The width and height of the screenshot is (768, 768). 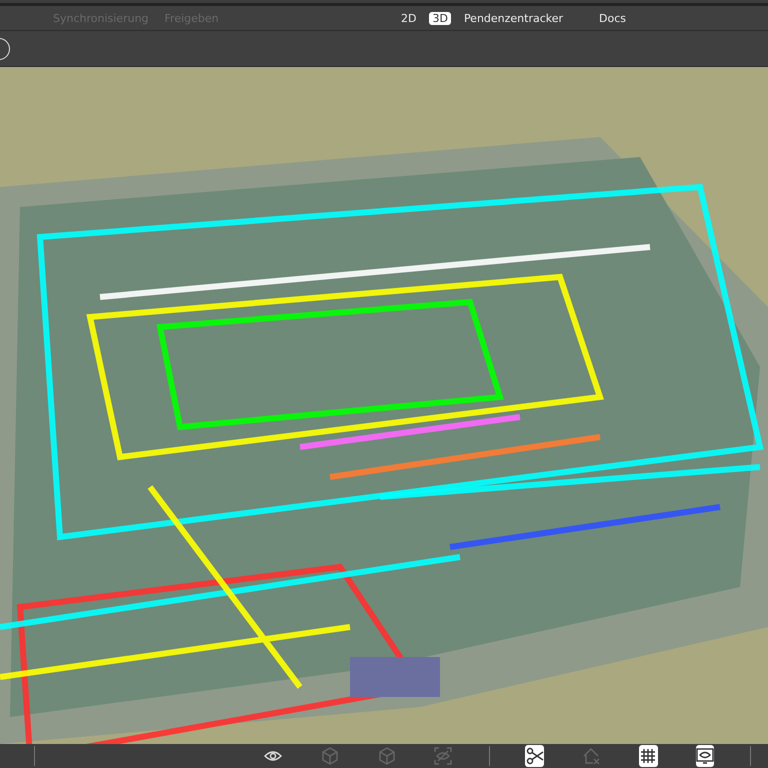 What do you see at coordinates (705, 756) in the screenshot?
I see `eye-screen-icon` at bounding box center [705, 756].